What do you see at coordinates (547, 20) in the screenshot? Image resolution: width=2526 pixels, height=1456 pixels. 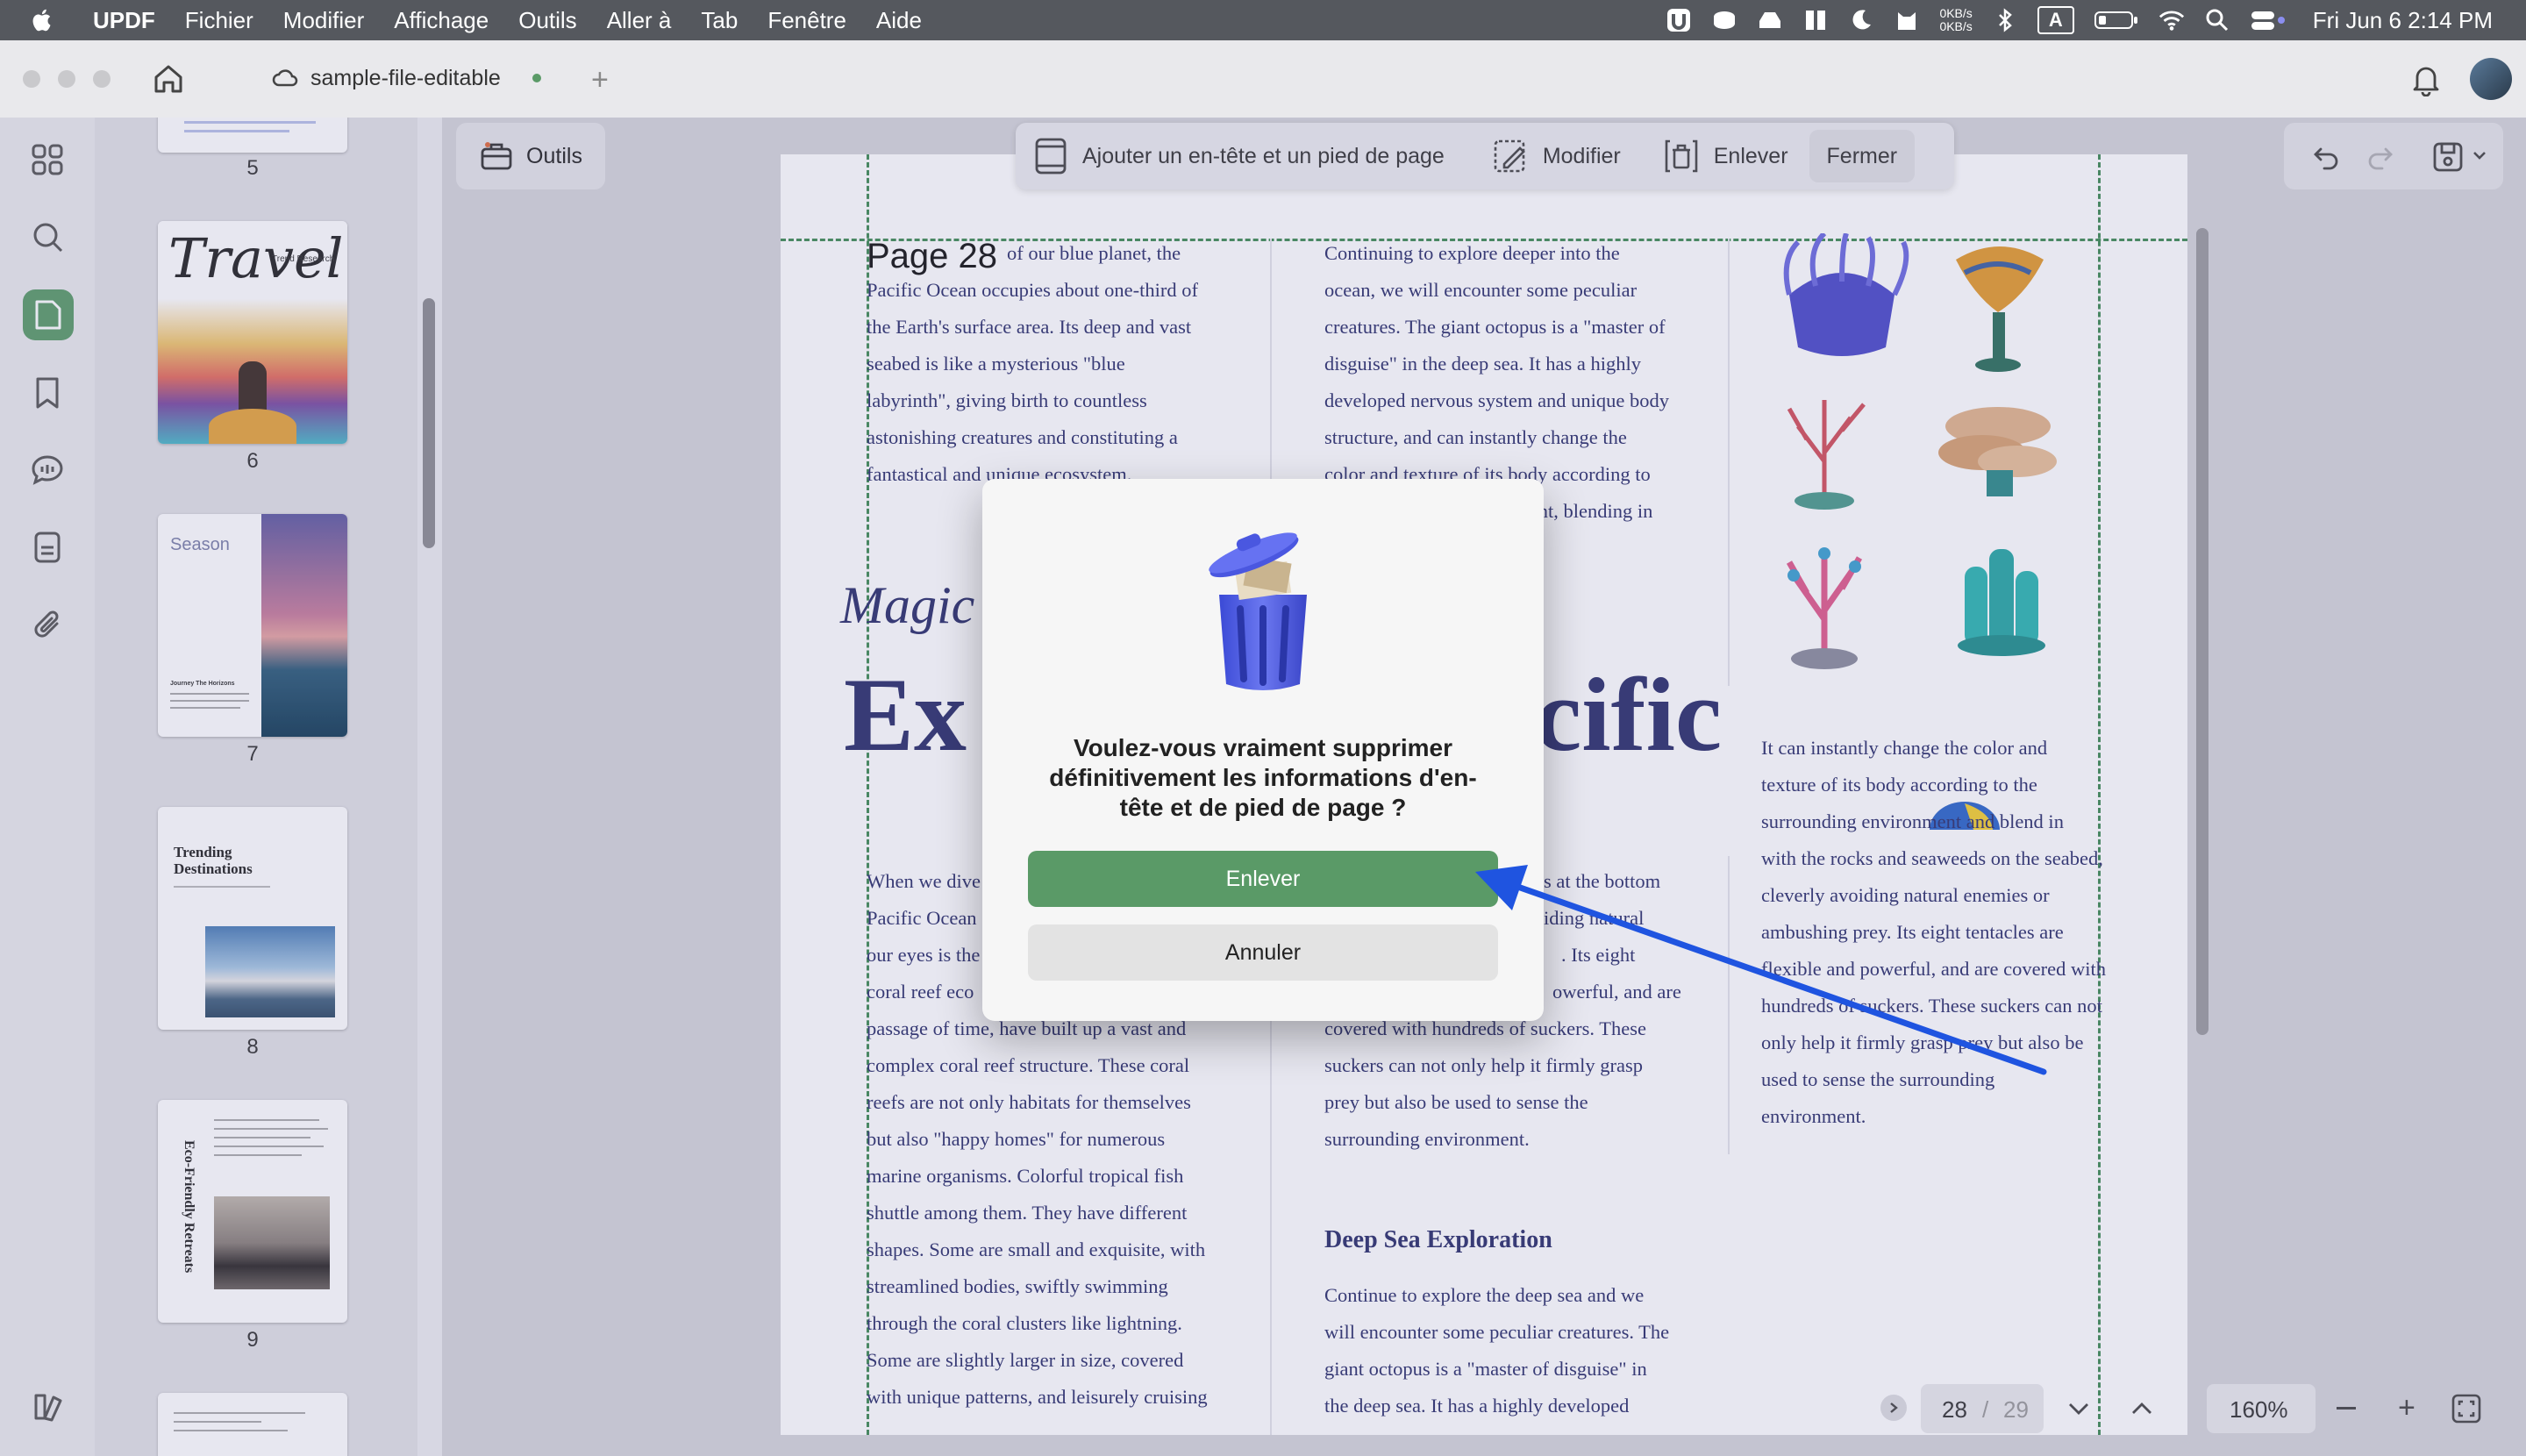 I see `menu-outils: Outils` at bounding box center [547, 20].